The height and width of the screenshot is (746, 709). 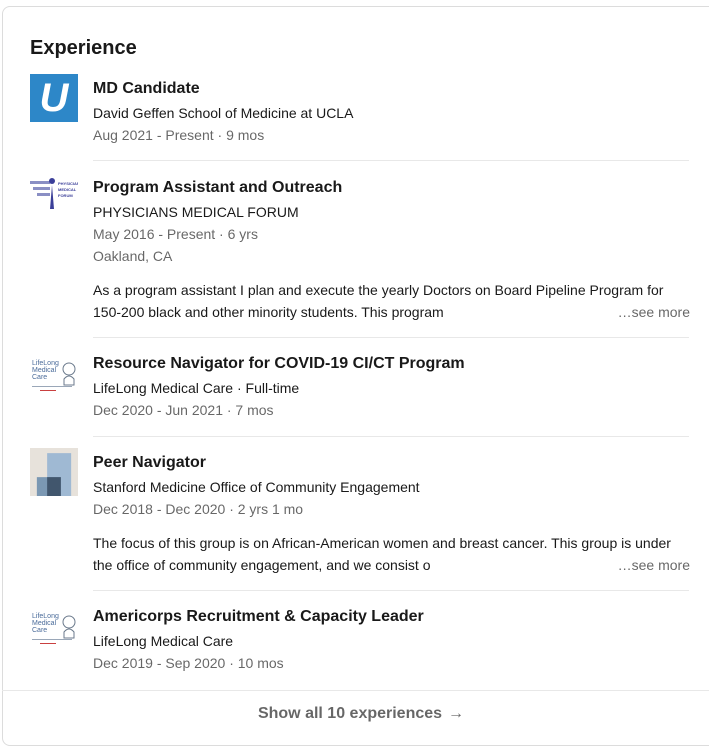 What do you see at coordinates (391, 463) in the screenshot?
I see `job-title: Peer Navigator` at bounding box center [391, 463].